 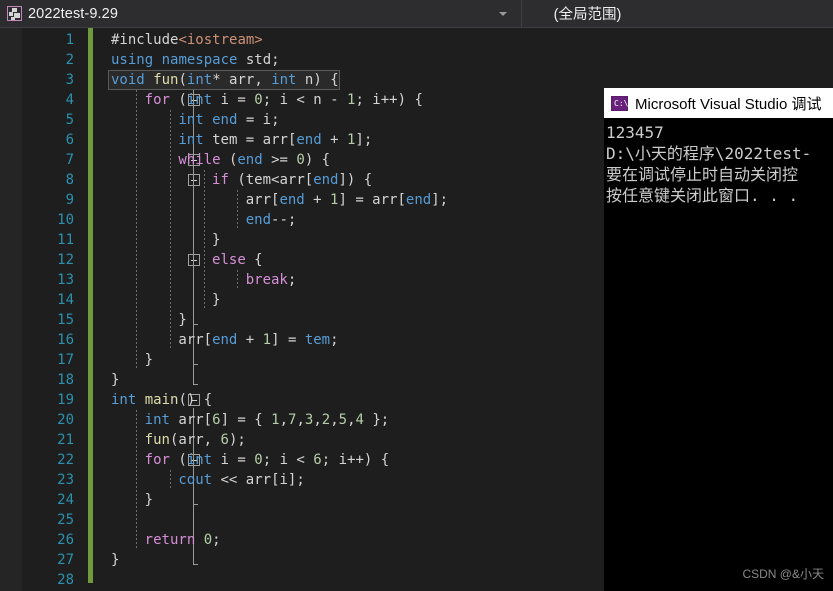 I want to click on chevron-down-icon, so click(x=503, y=13).